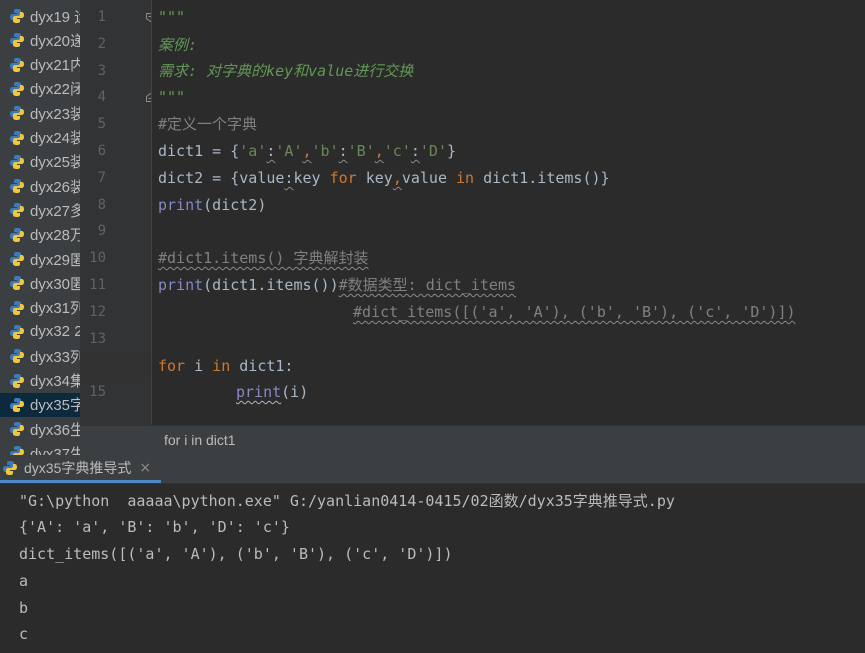 This screenshot has width=865, height=653. What do you see at coordinates (55, 114) in the screenshot?
I see `sidebar-file-label: dyx23装` at bounding box center [55, 114].